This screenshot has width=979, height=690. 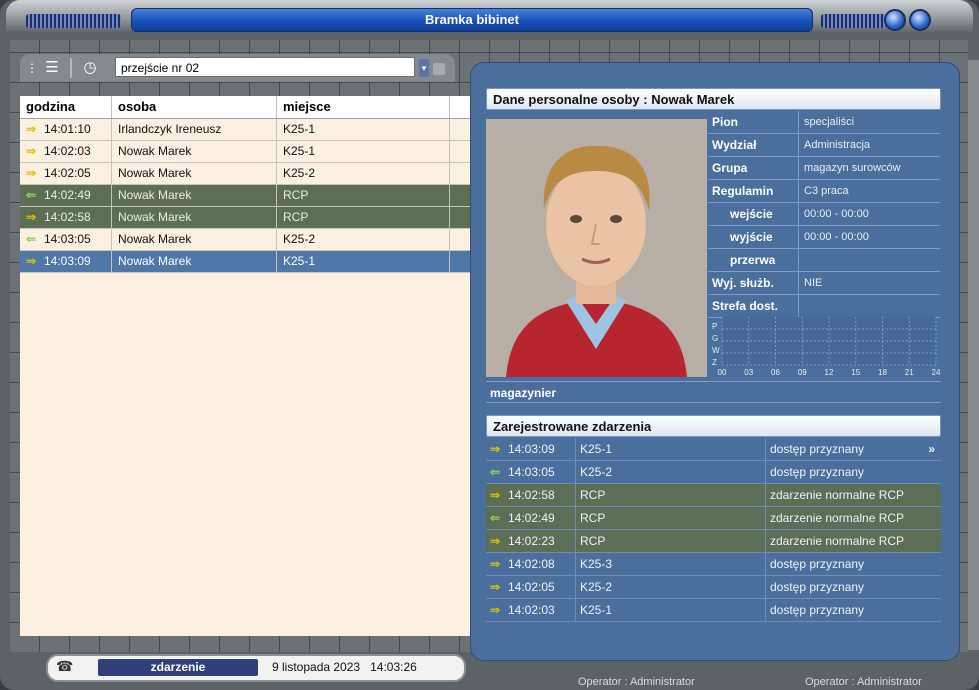 I want to click on chart-row-label: Z, so click(x=714, y=362).